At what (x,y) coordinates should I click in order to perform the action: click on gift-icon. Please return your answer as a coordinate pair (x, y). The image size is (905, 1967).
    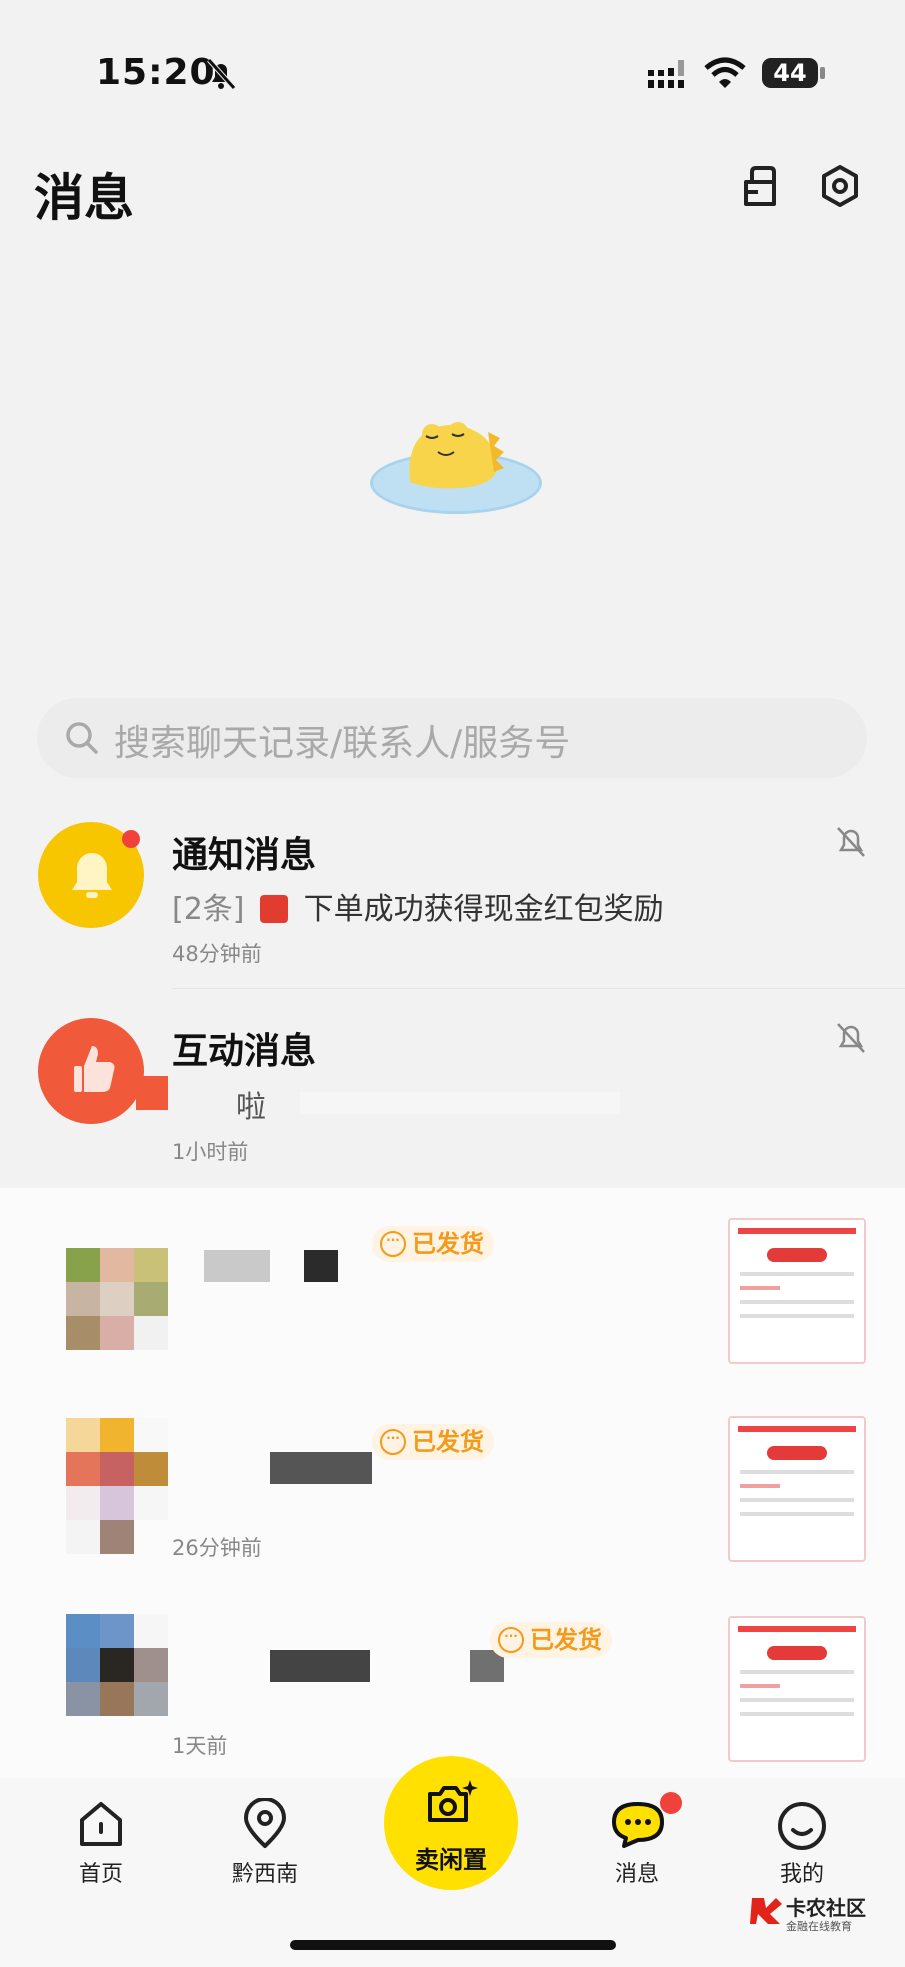
    Looking at the image, I should click on (274, 909).